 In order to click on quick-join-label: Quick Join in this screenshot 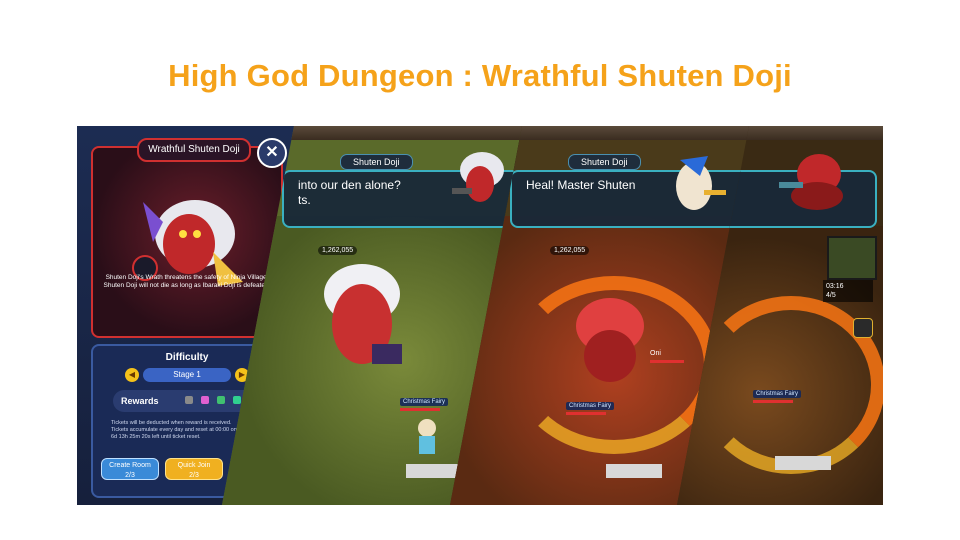, I will do `click(194, 465)`.